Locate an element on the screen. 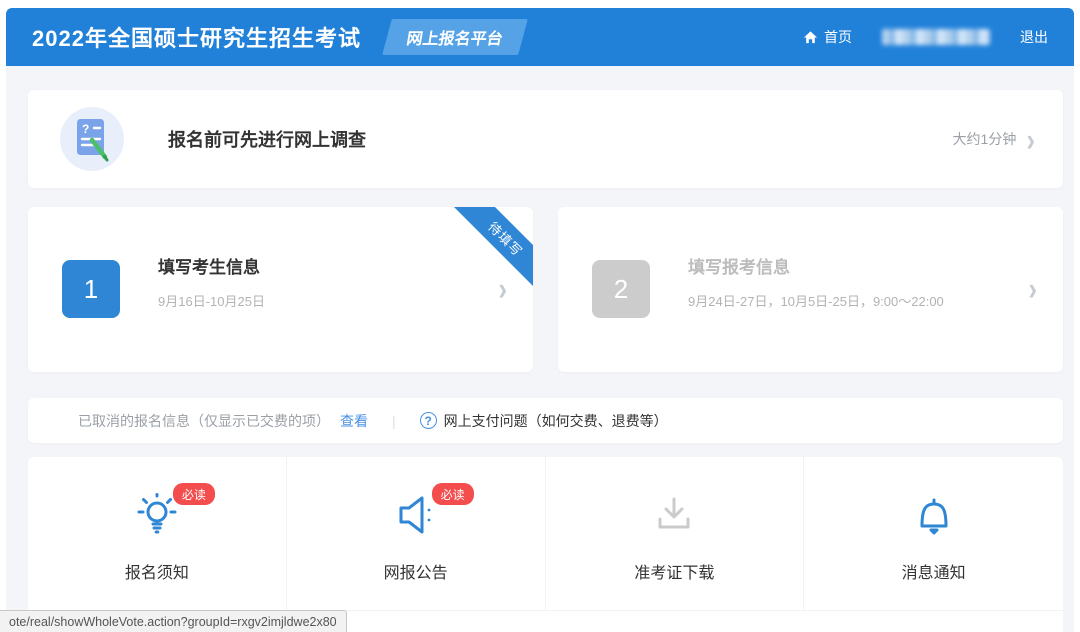 The width and height of the screenshot is (1080, 632). platform-badge-label: 网上报名平台 is located at coordinates (454, 39).